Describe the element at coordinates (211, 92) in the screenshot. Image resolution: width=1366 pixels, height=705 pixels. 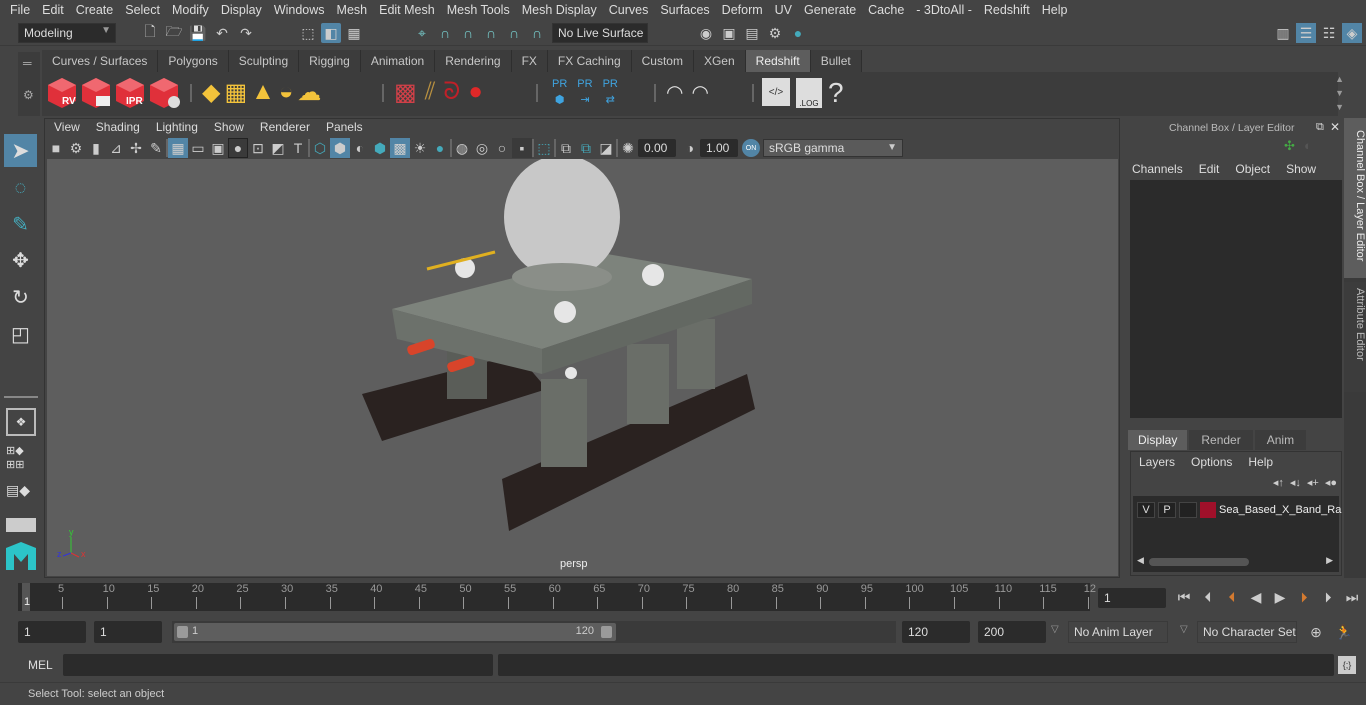
I see `area-light-icon: ◆` at that location.